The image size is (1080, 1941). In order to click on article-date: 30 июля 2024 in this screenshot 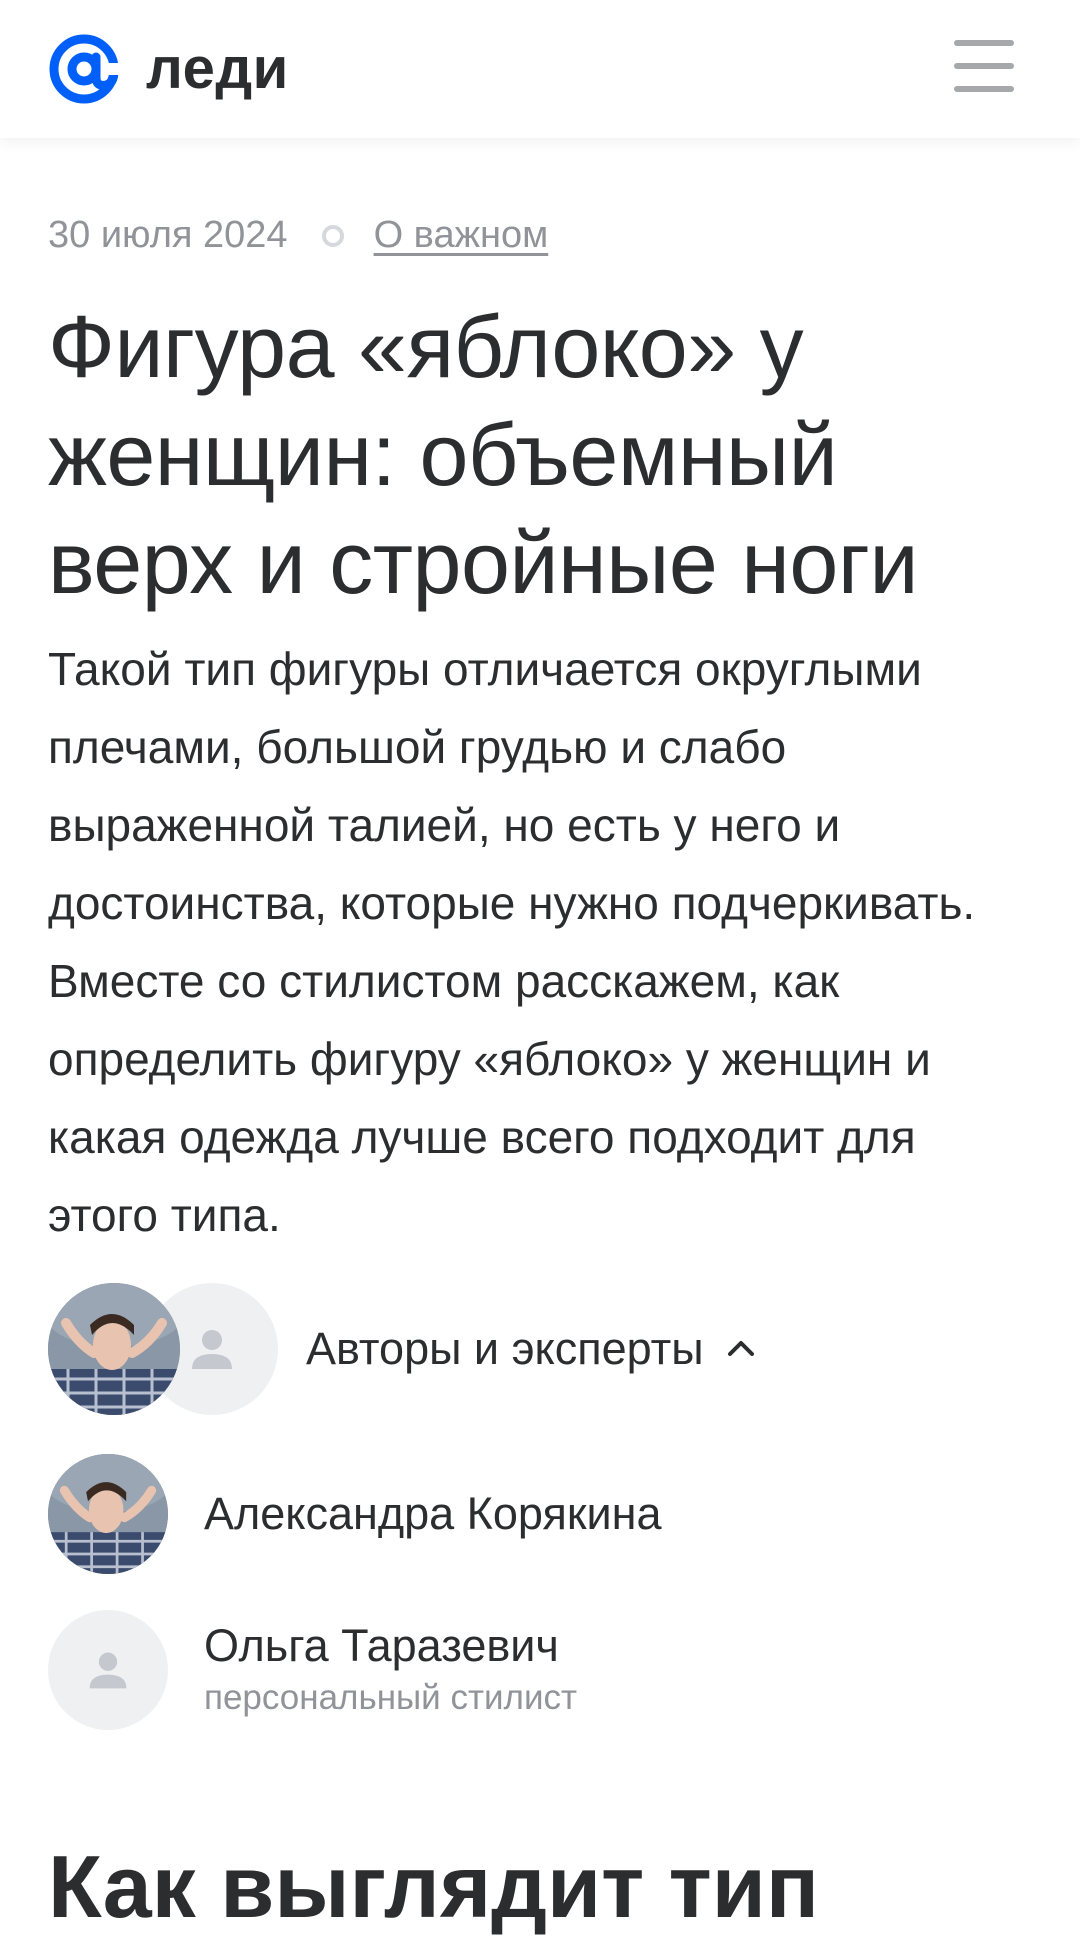, I will do `click(168, 235)`.